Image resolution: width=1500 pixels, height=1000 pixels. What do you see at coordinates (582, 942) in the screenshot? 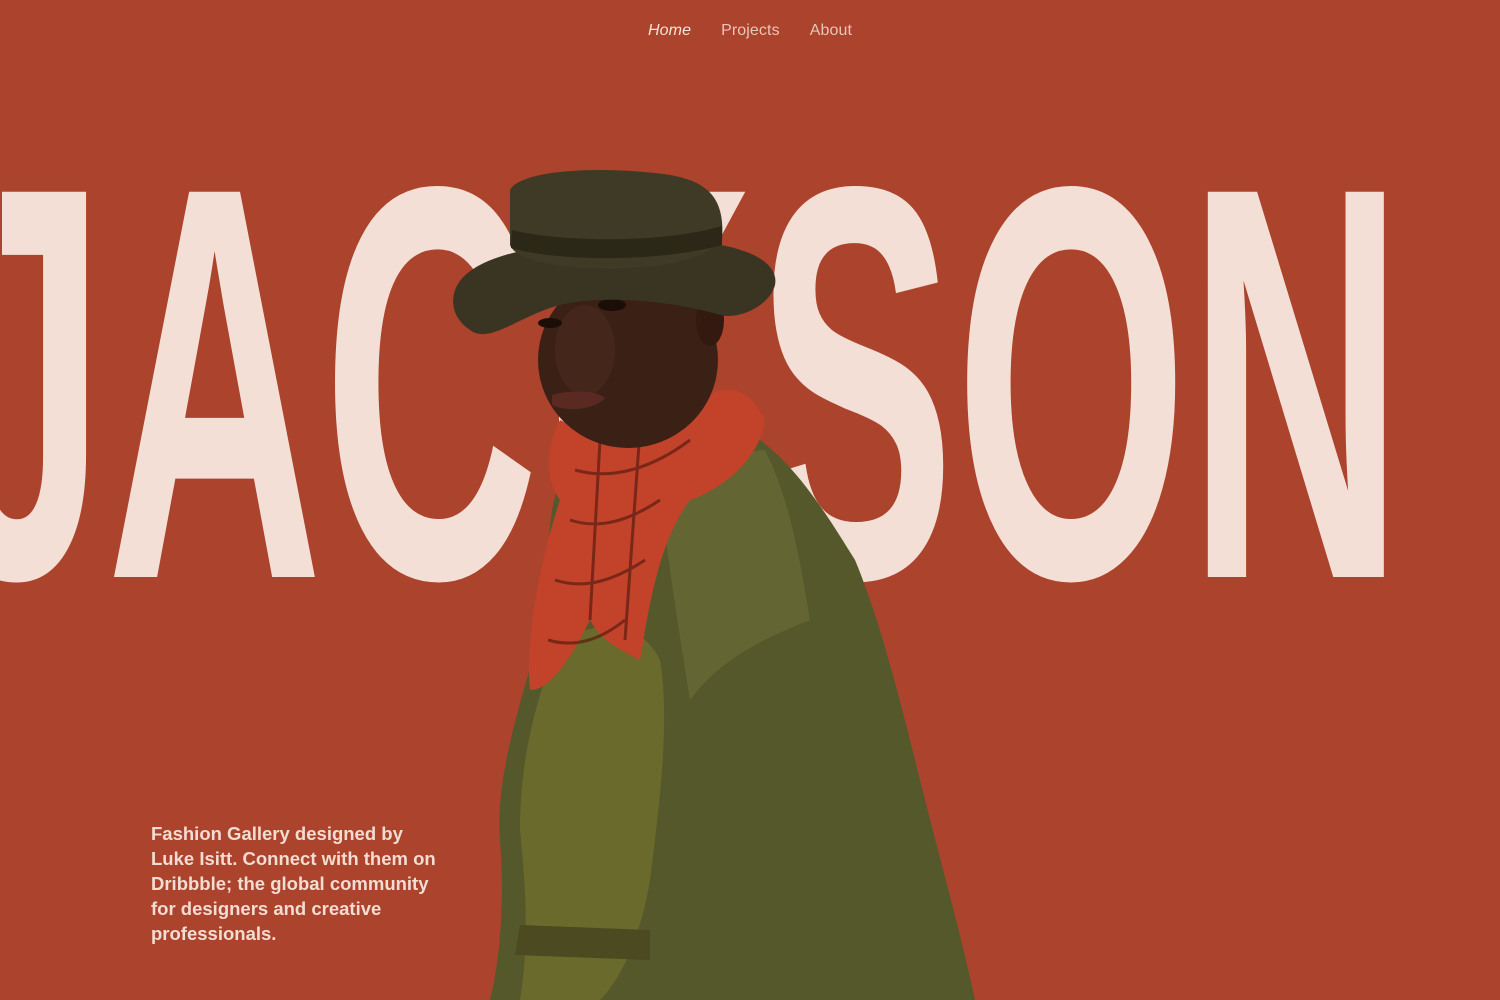
I see `belt-shape` at bounding box center [582, 942].